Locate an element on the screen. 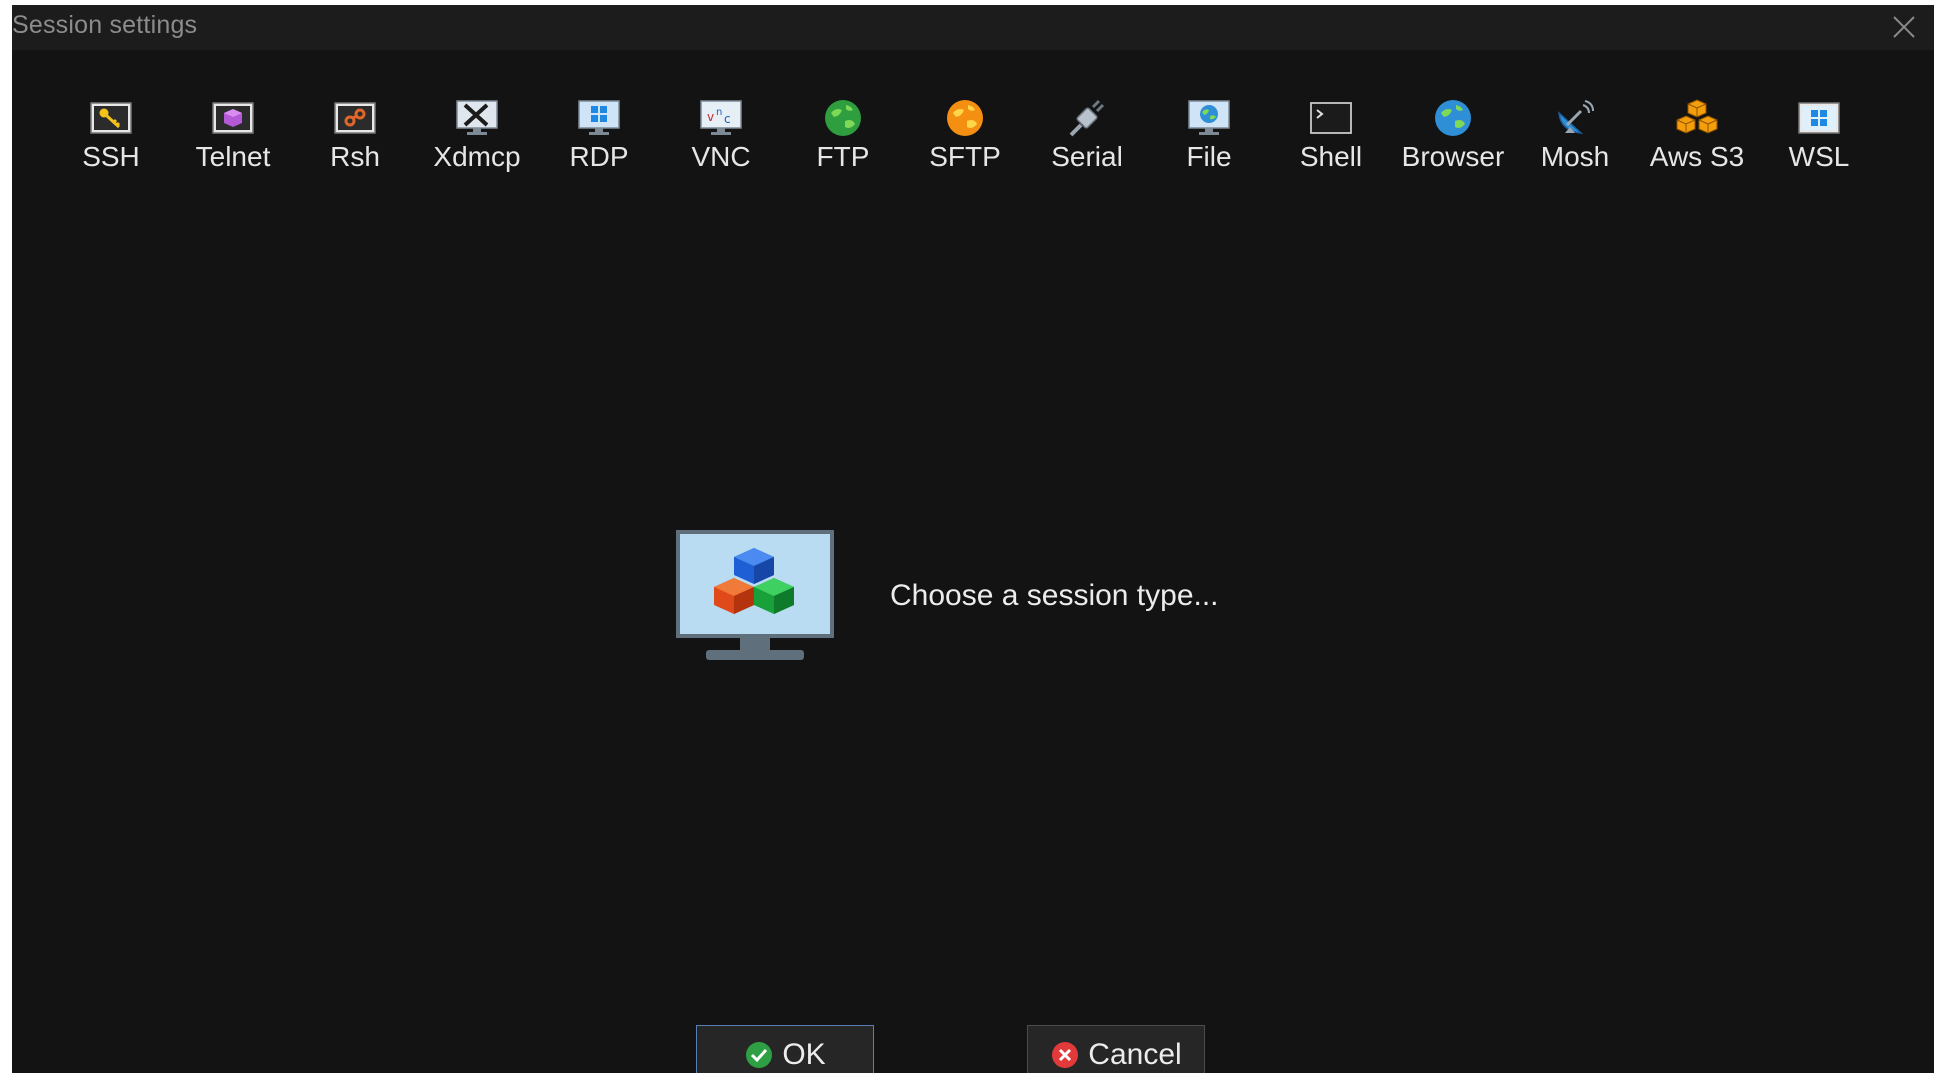 This screenshot has width=1934, height=1073. session-type-wsl: WSL is located at coordinates (1819, 145).